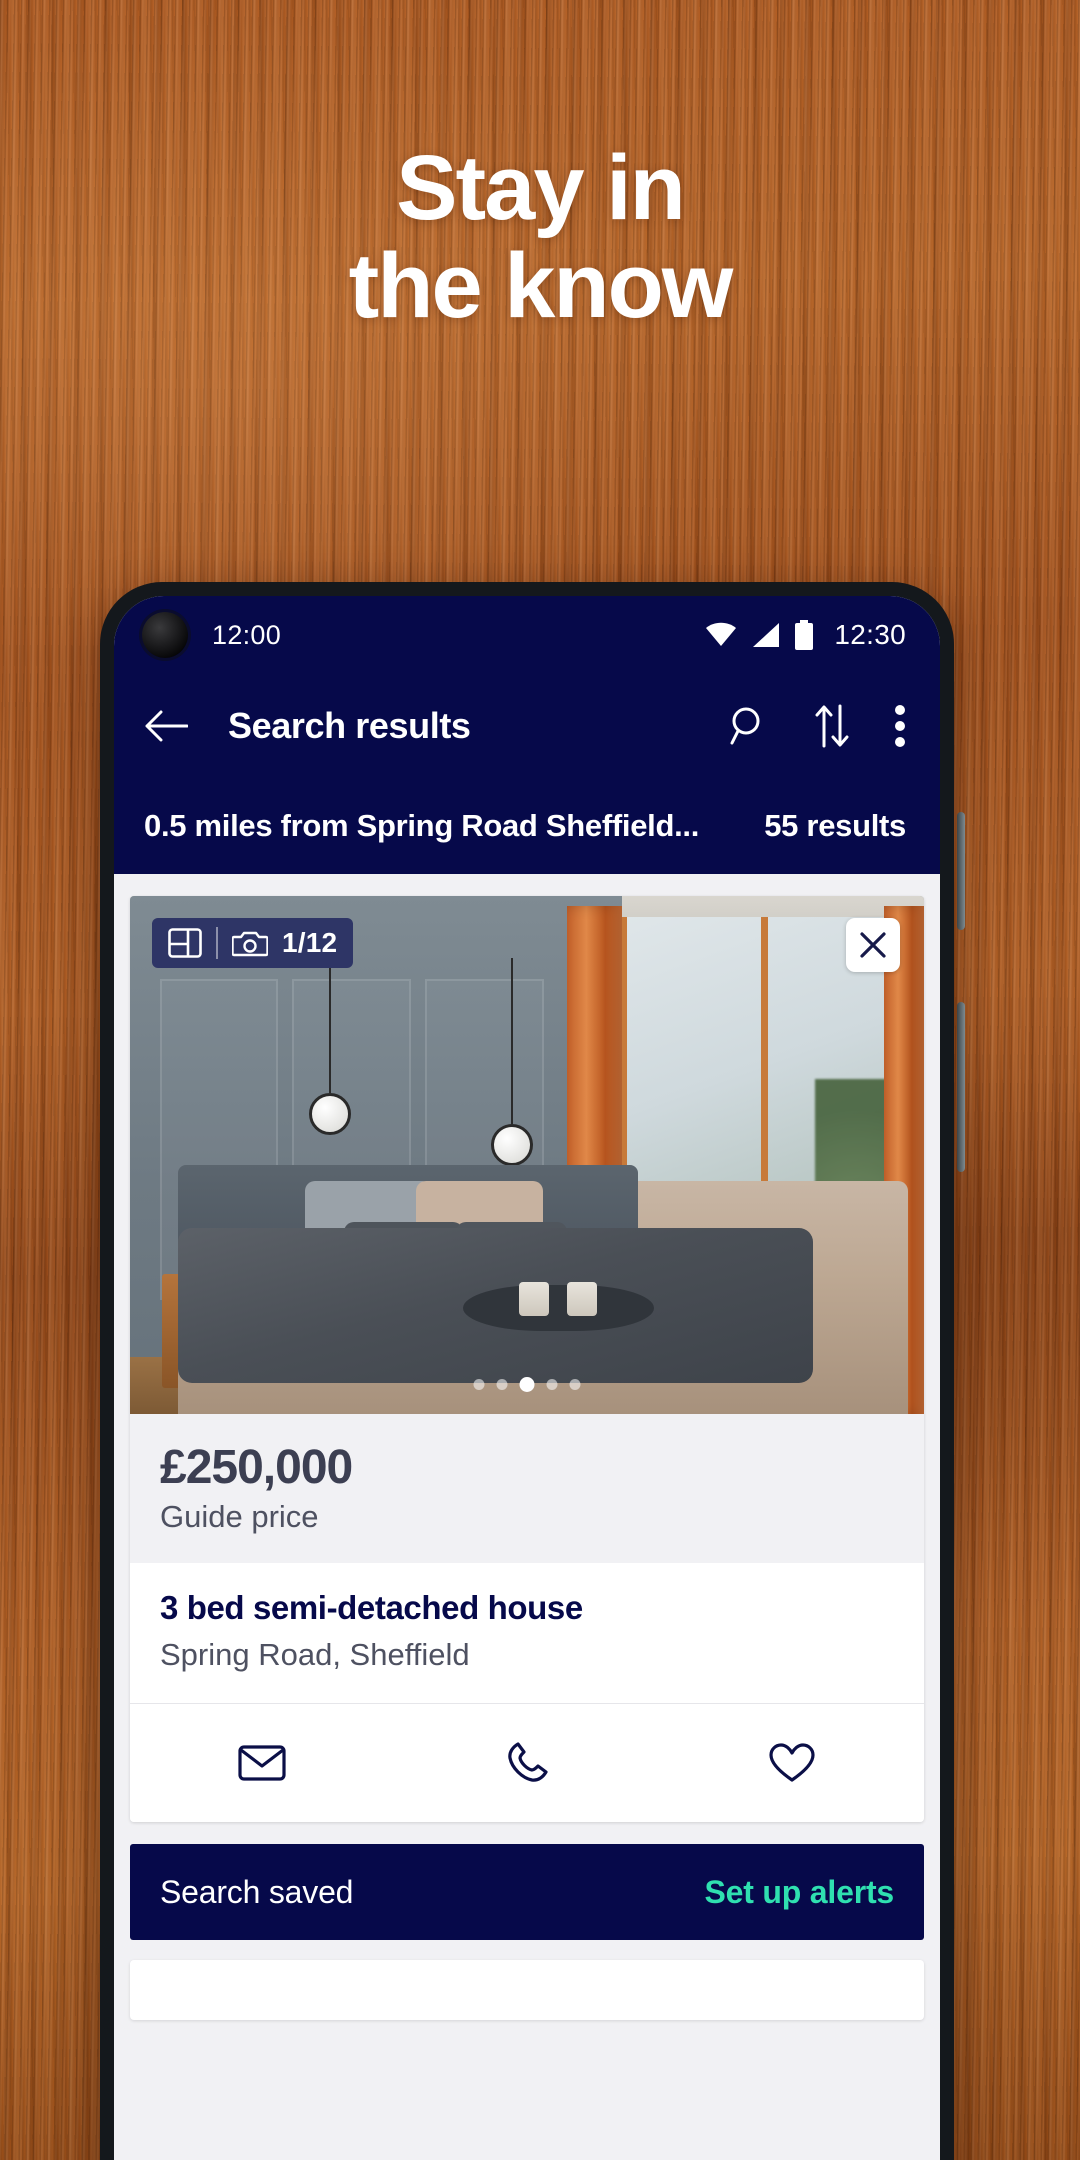  Describe the element at coordinates (165, 635) in the screenshot. I see `front-camera-punch-hole` at that location.